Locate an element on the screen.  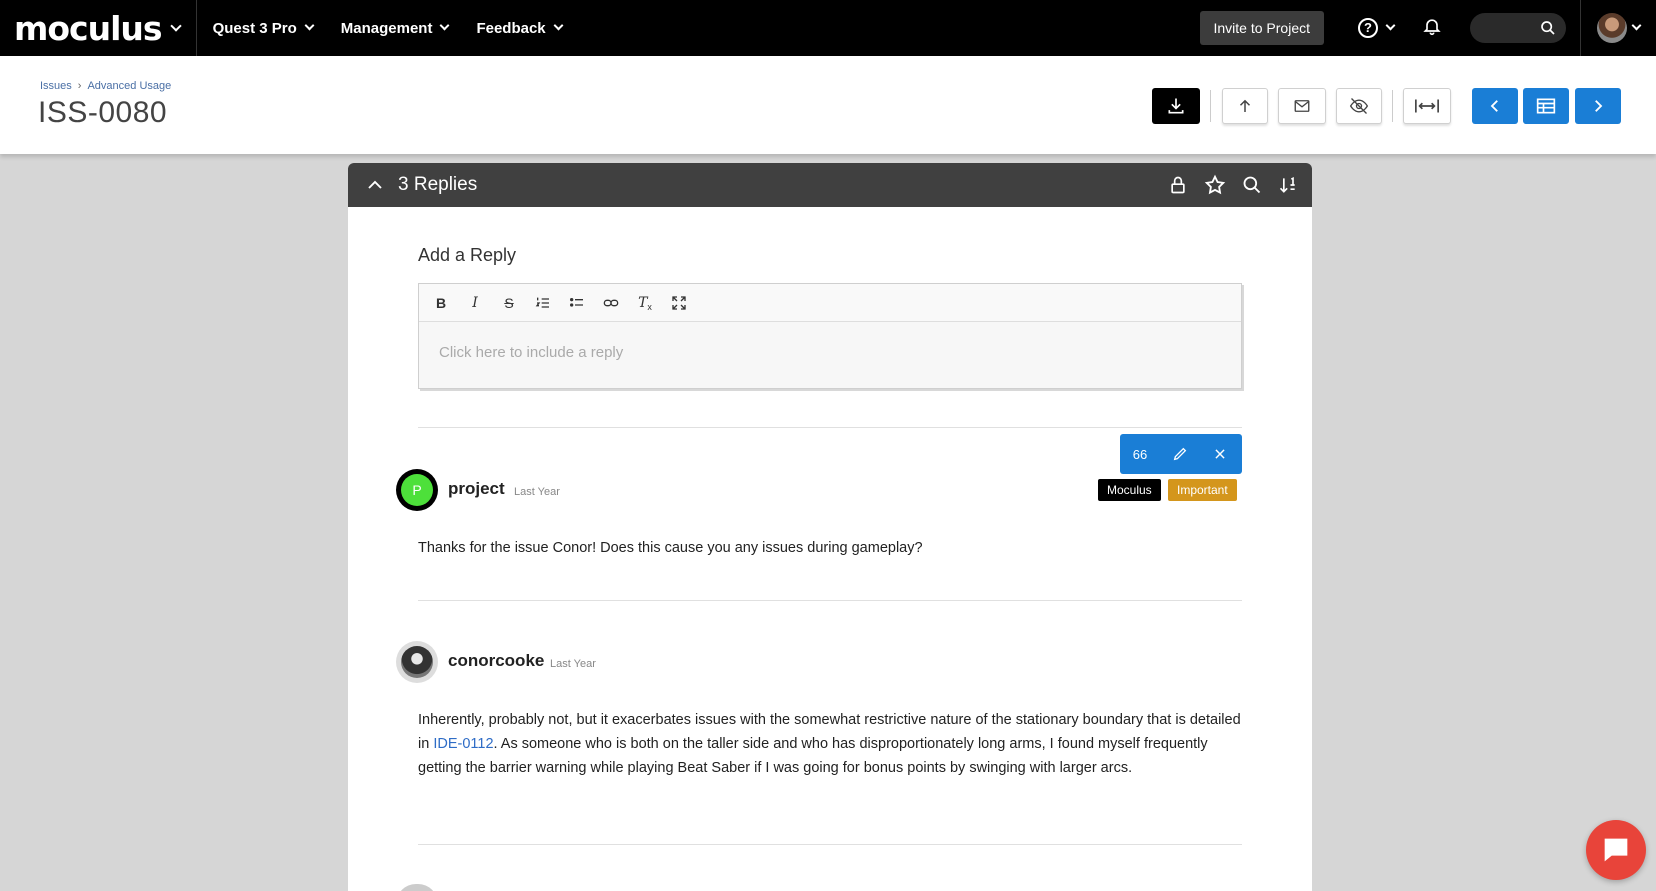
close-icon is located at coordinates (1220, 454).